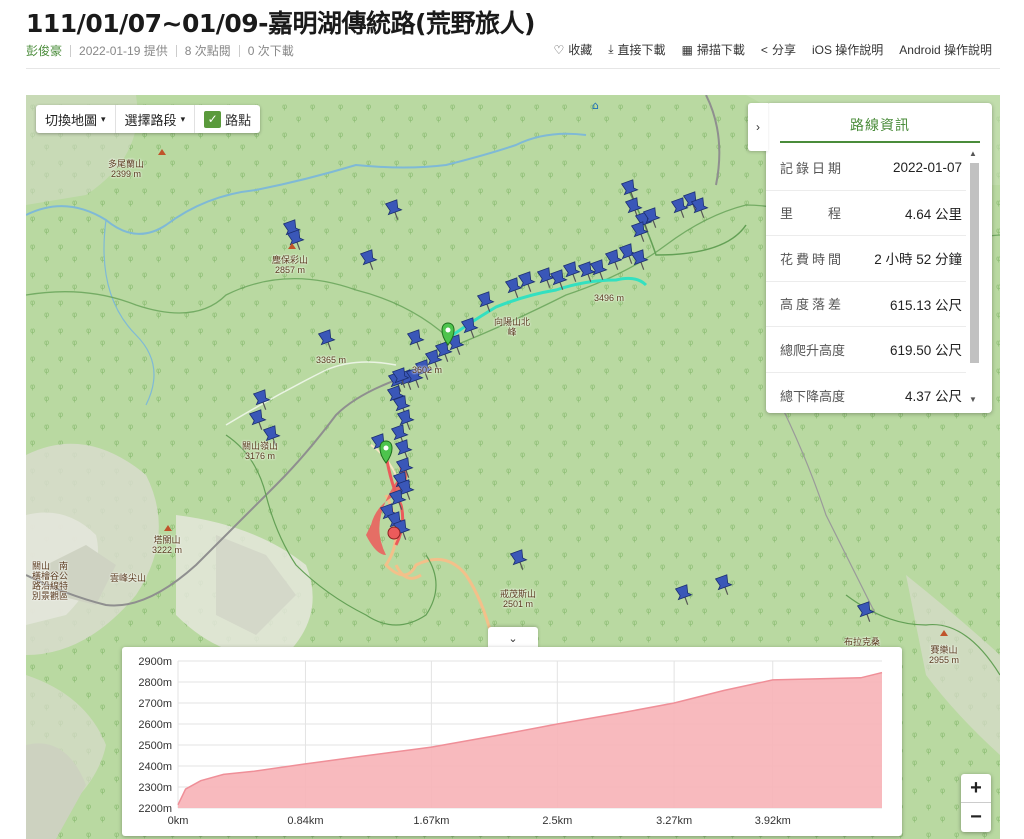  What do you see at coordinates (155, 704) in the screenshot?
I see `y-tick-label: 2700m` at bounding box center [155, 704].